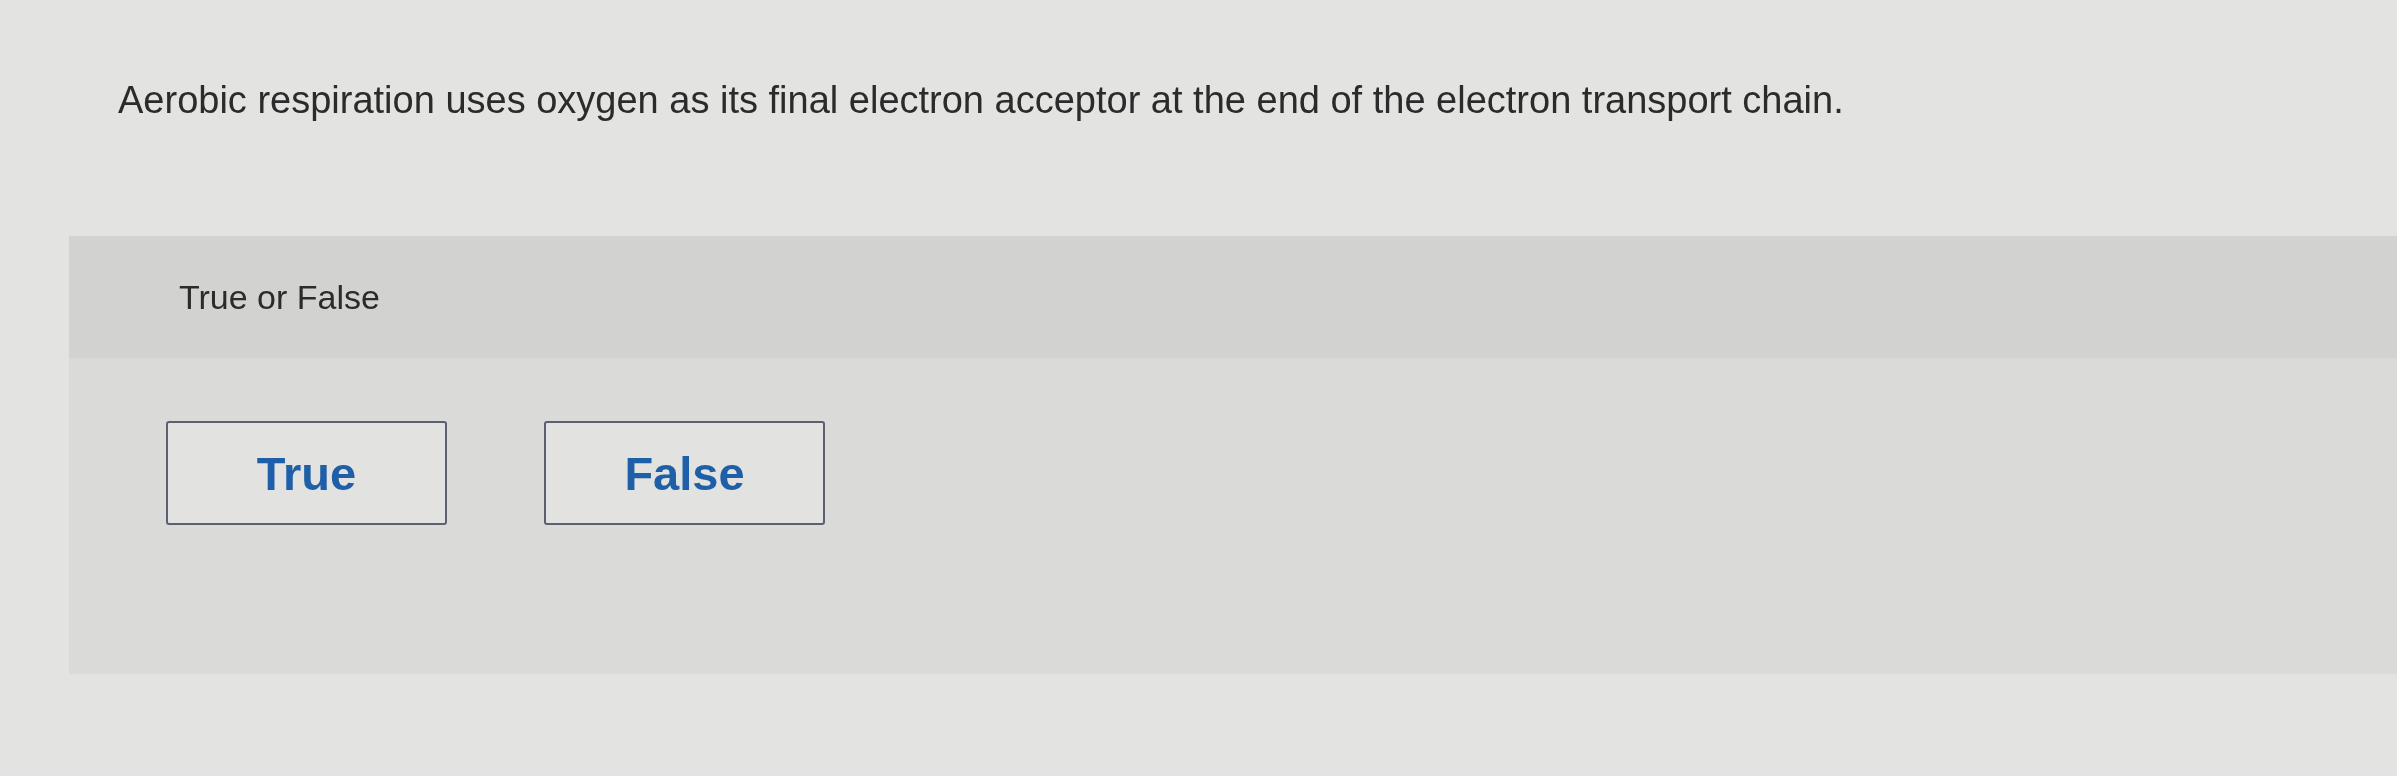 This screenshot has height=776, width=2397. I want to click on answer-prompt: True or False, so click(279, 297).